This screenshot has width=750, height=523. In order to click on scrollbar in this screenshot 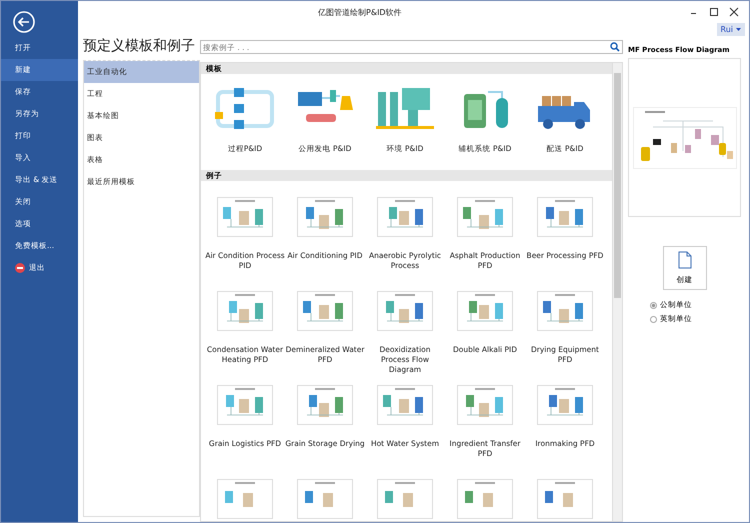, I will do `click(617, 292)`.